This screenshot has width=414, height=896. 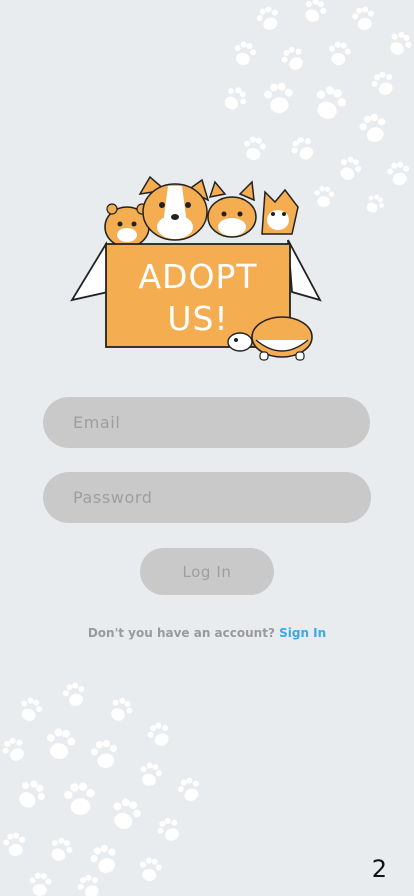 What do you see at coordinates (181, 633) in the screenshot?
I see `signup-prompt-text: Don't you have an account?` at bounding box center [181, 633].